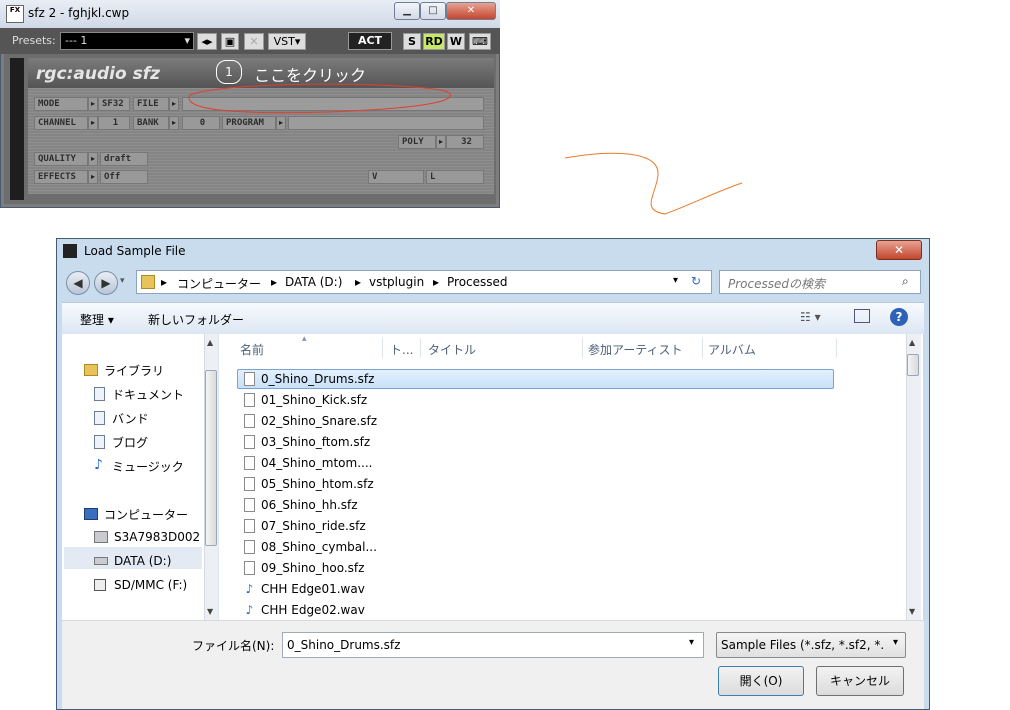 This screenshot has height=710, width=1010. I want to click on file-item: 05_Shino_htom.sfz, so click(317, 484).